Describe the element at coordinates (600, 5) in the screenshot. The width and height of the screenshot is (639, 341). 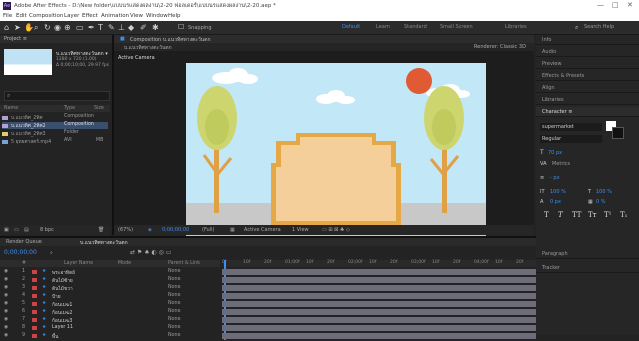
I see `minimize-button: —` at that location.